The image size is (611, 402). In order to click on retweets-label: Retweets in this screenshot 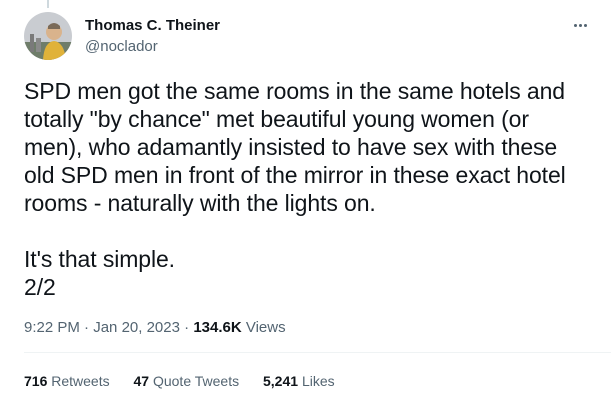, I will do `click(80, 381)`.